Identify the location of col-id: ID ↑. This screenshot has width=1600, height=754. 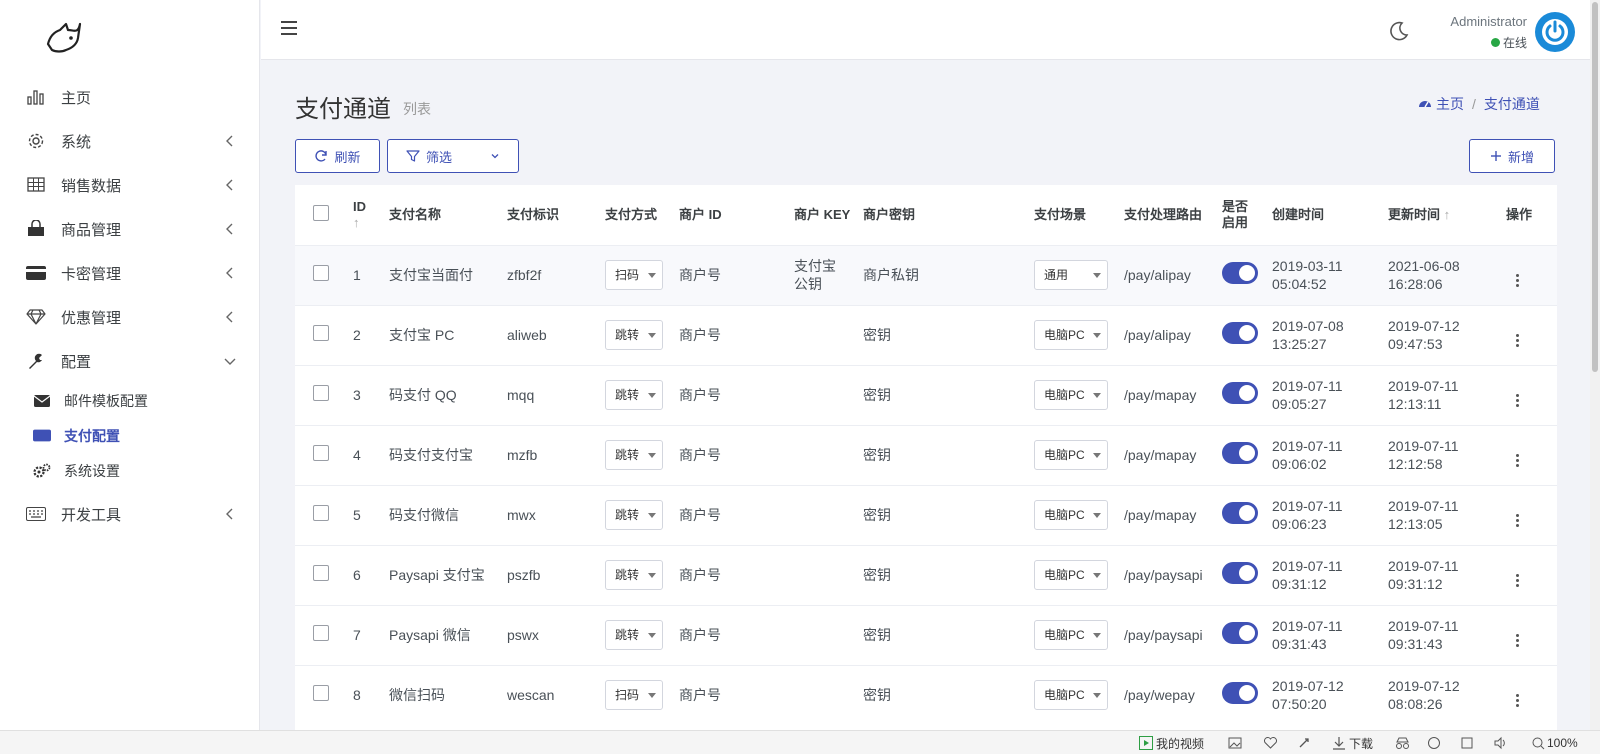
(371, 215).